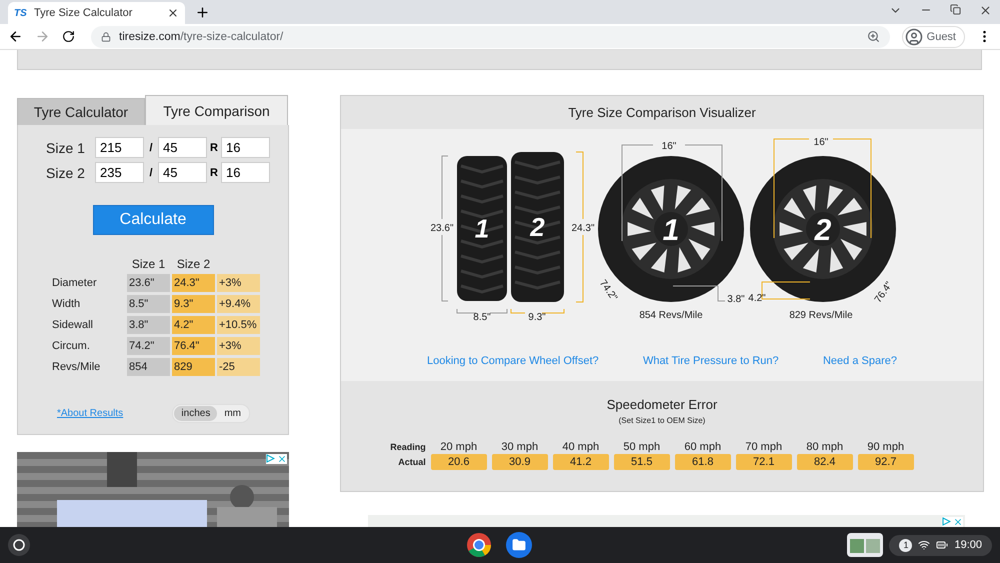 The width and height of the screenshot is (1000, 563). What do you see at coordinates (411, 462) in the screenshot?
I see `row-label: Actual` at bounding box center [411, 462].